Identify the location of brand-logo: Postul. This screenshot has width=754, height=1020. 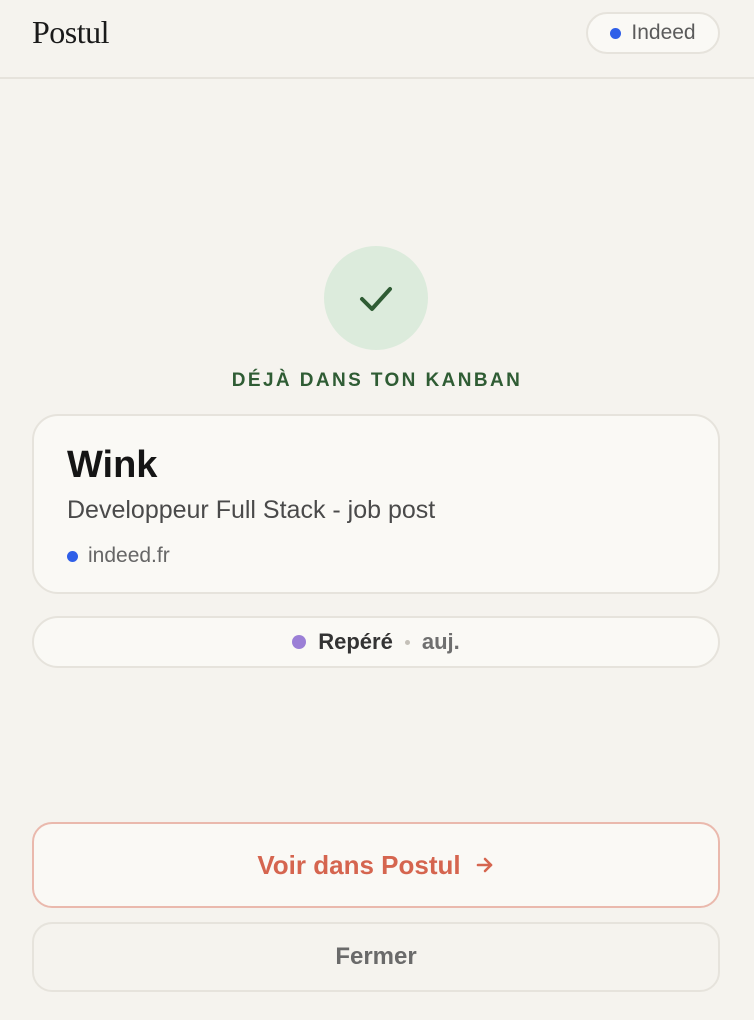
(71, 32).